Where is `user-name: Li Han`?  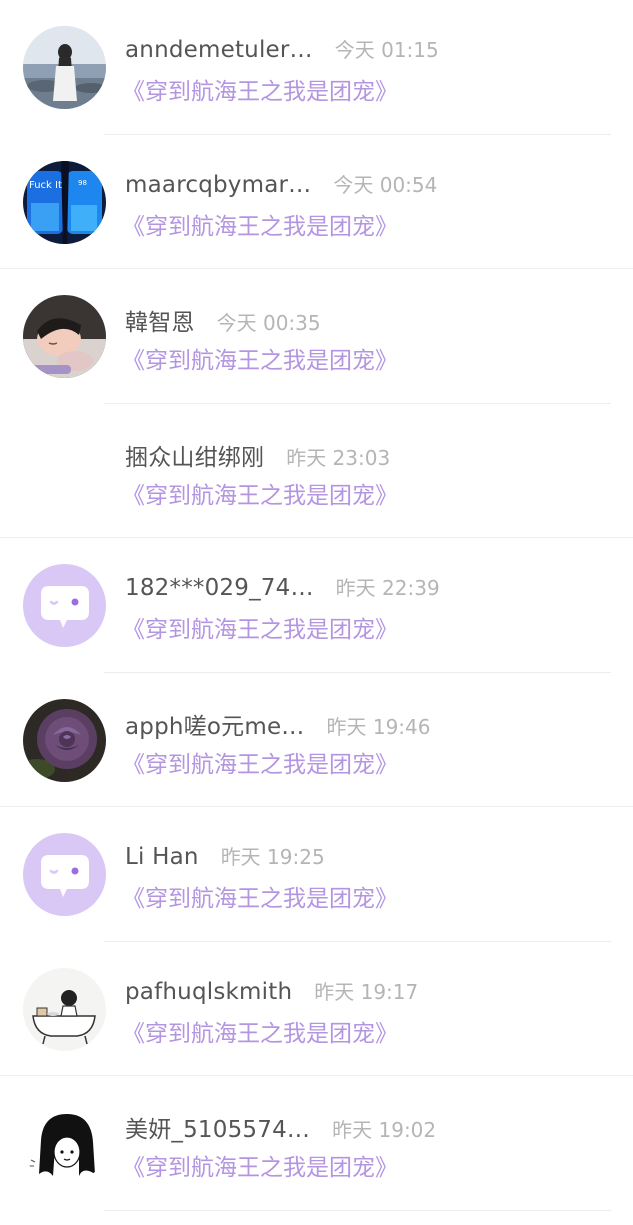 user-name: Li Han is located at coordinates (162, 857).